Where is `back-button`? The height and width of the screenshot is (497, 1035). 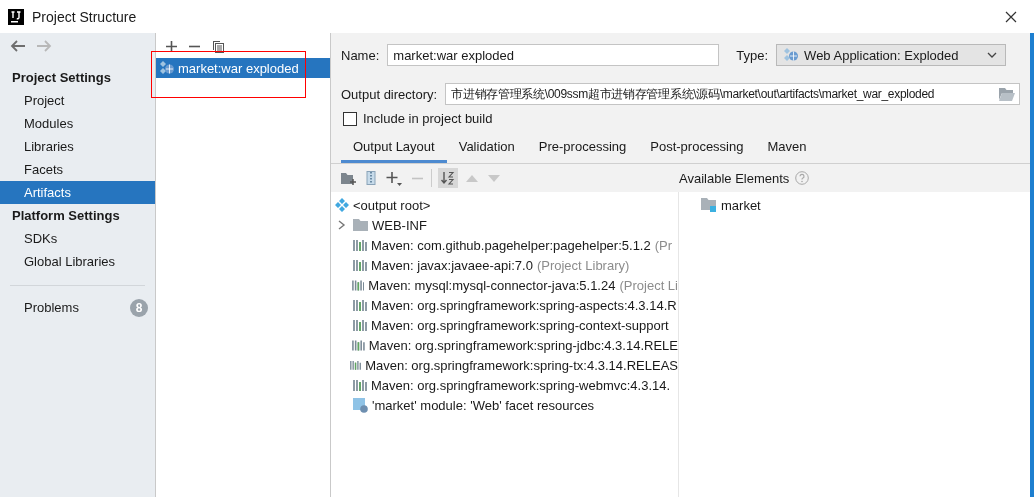
back-button is located at coordinates (18, 46).